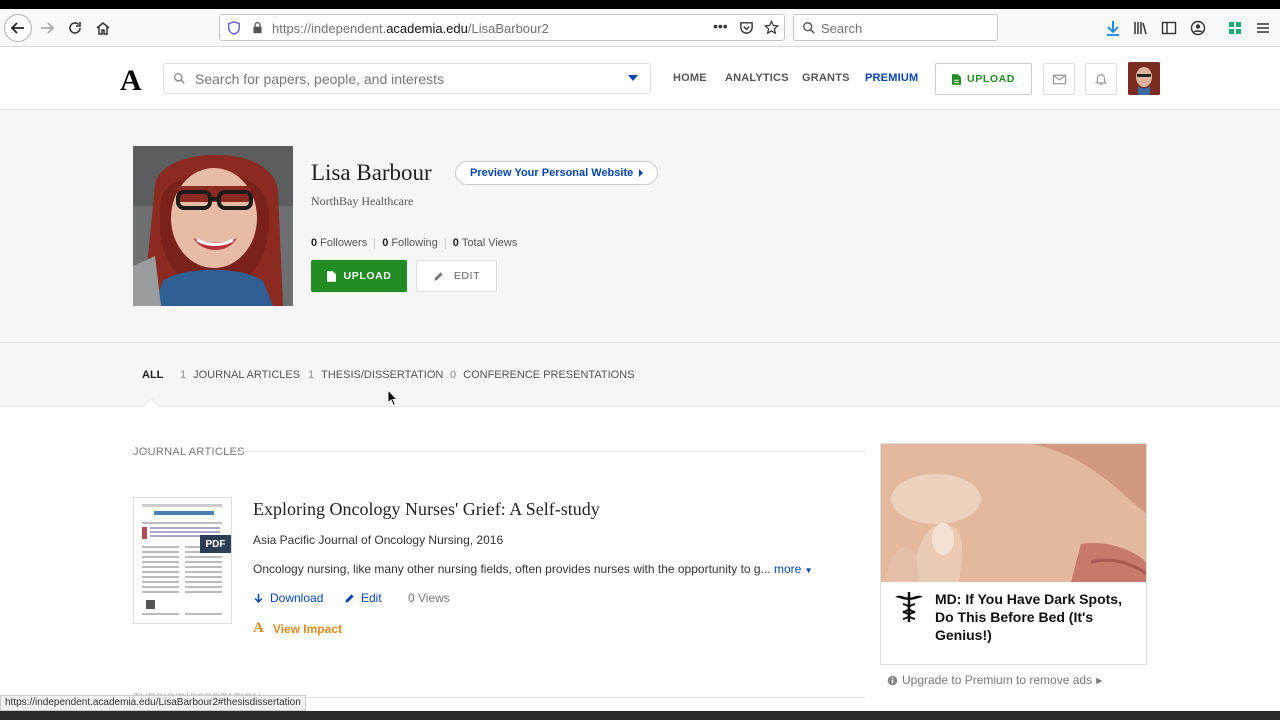  I want to click on arrow-left-icon, so click(17, 28).